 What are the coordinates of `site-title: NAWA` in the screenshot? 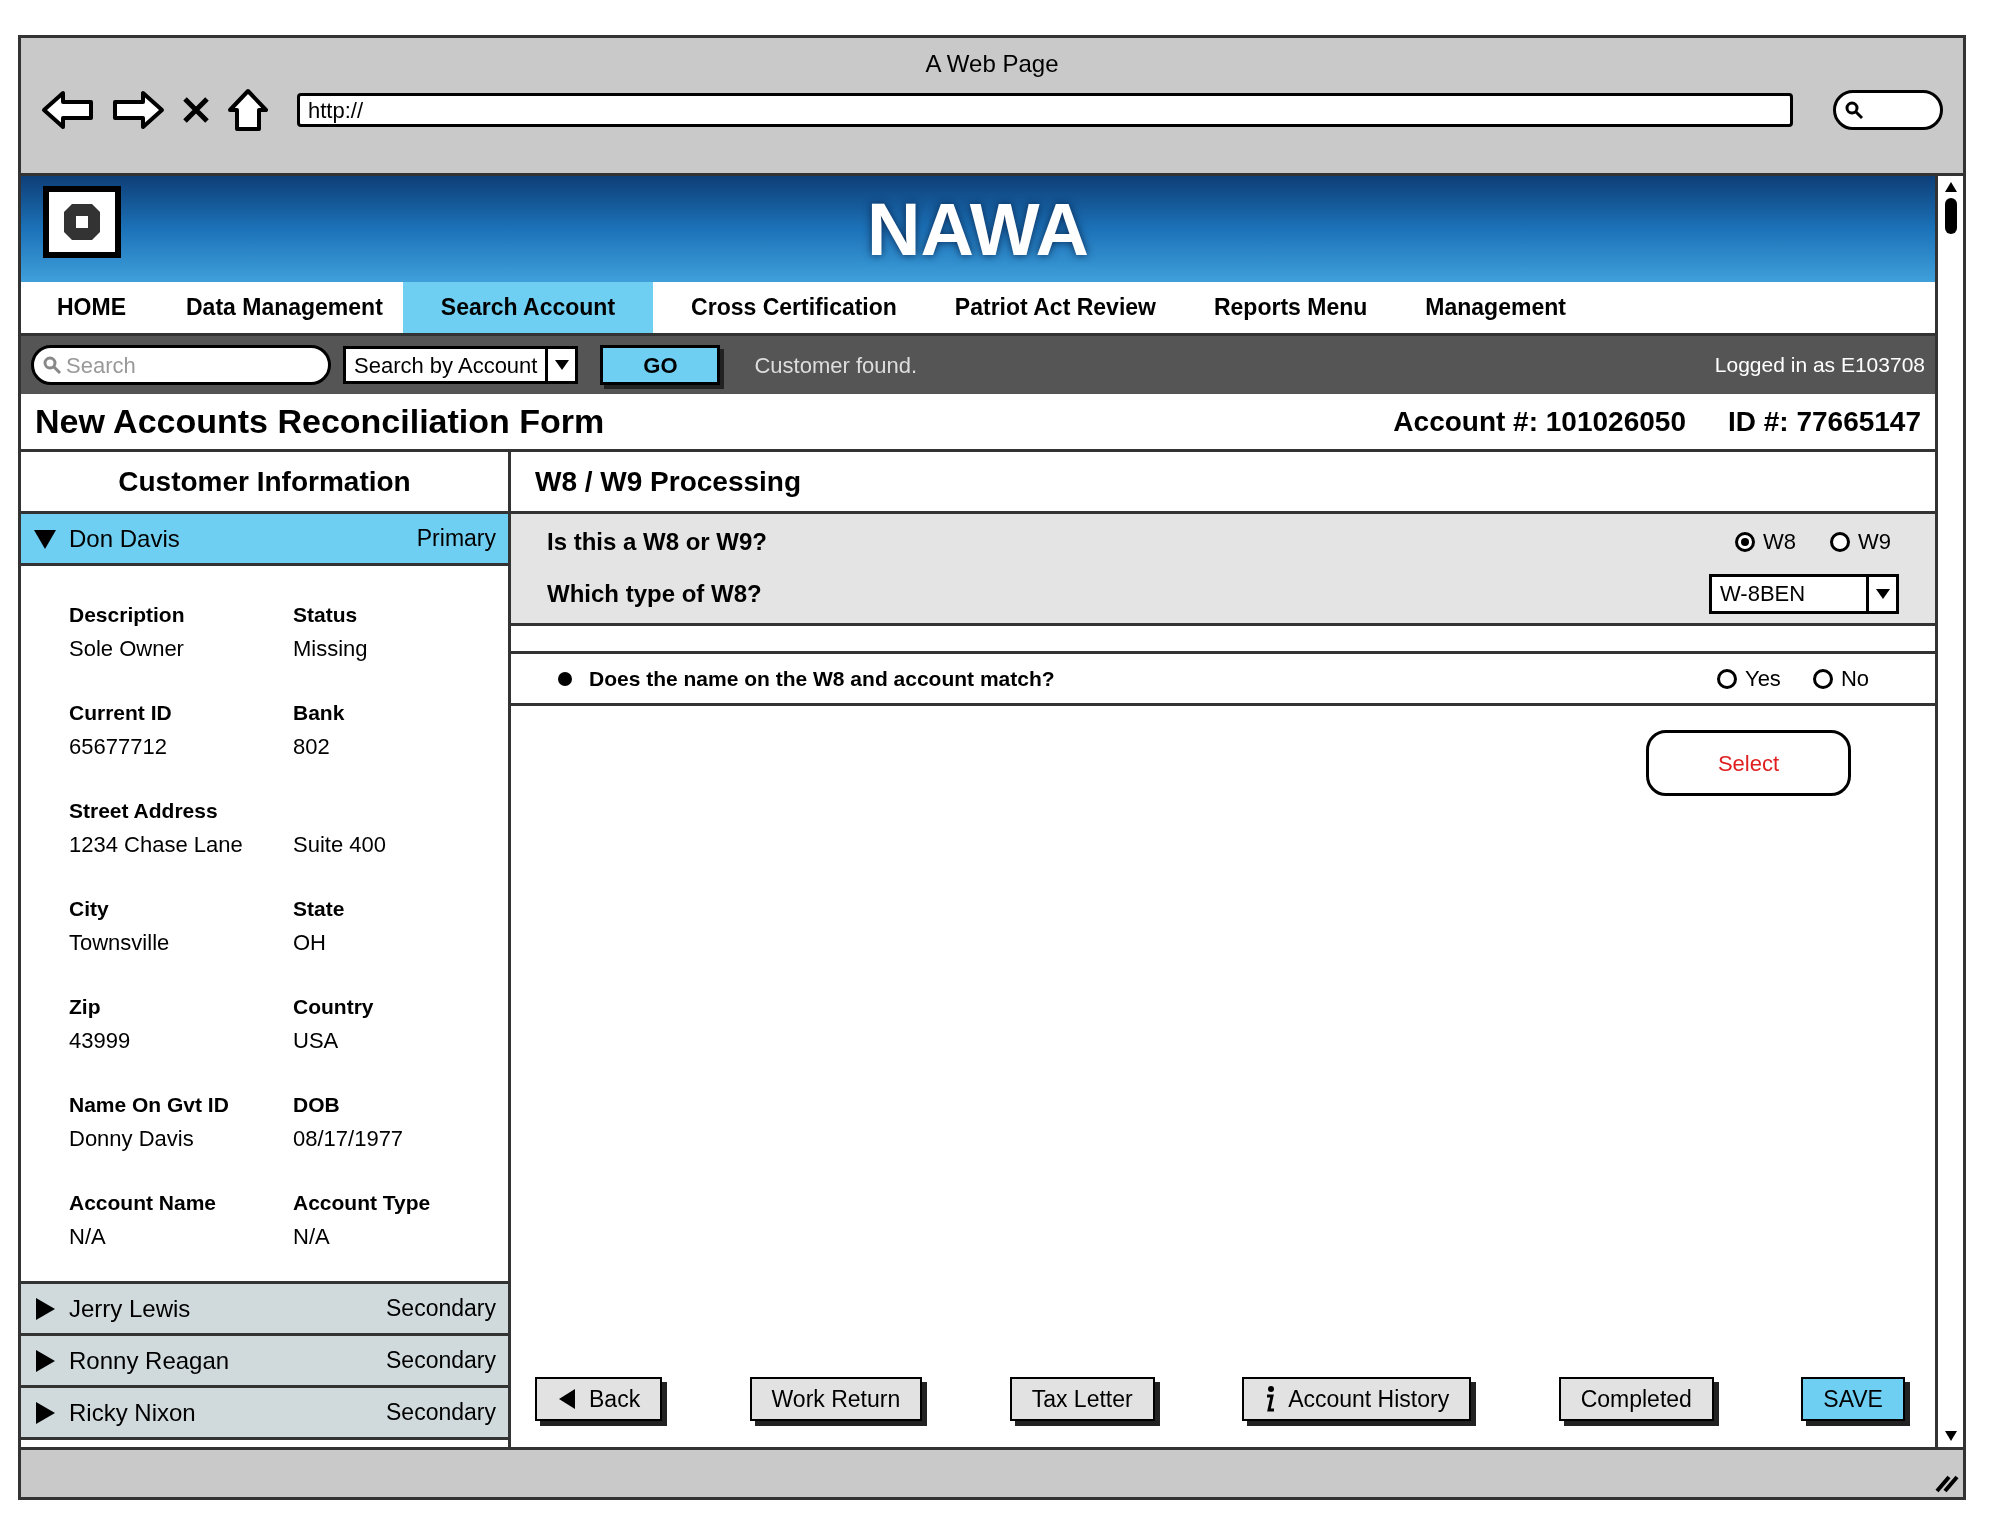 It's located at (978, 229).